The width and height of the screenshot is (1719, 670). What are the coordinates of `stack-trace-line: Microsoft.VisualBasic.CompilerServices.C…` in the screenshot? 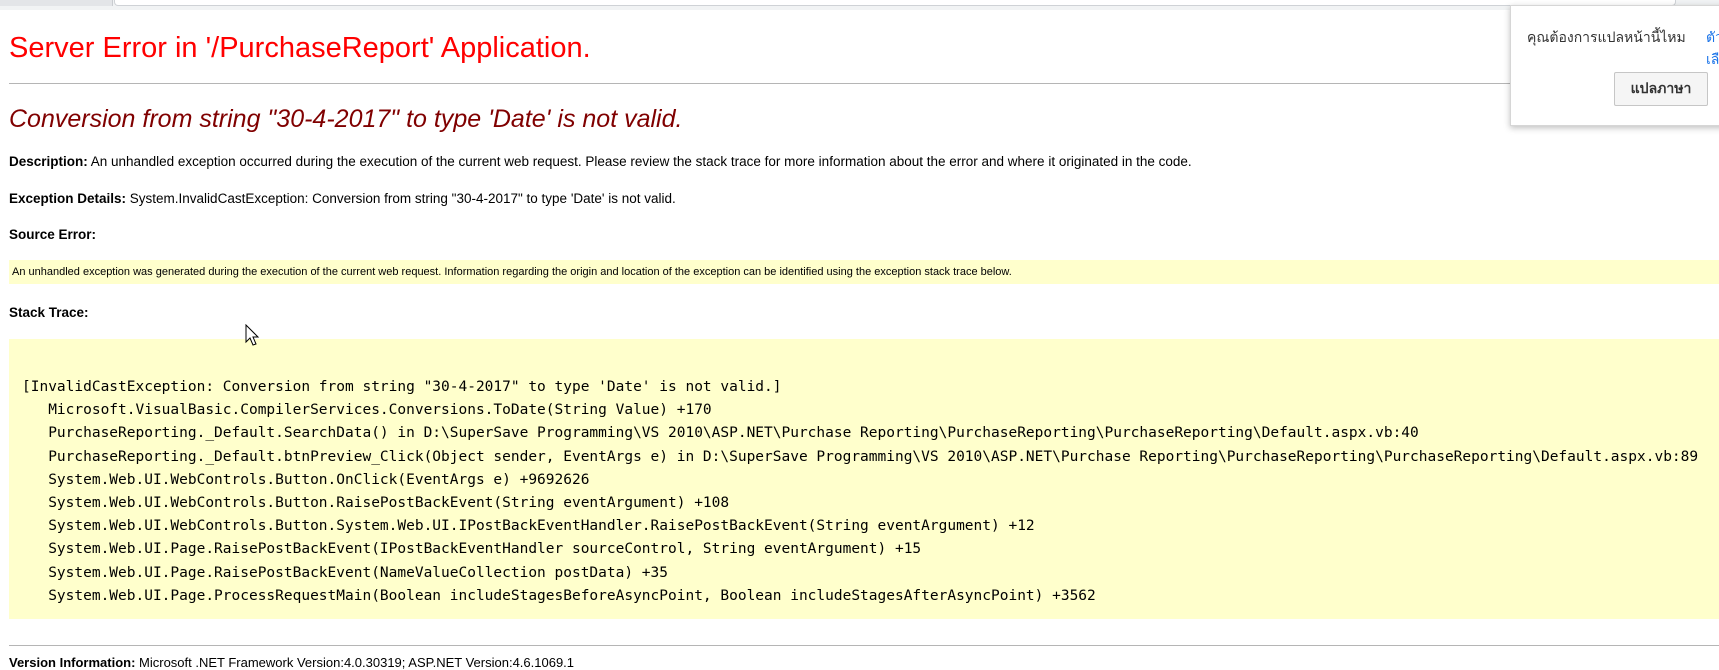 It's located at (367, 410).